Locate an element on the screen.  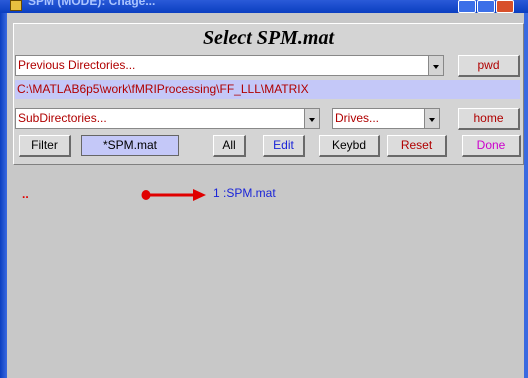
matlab-window-icon is located at coordinates (16, 5).